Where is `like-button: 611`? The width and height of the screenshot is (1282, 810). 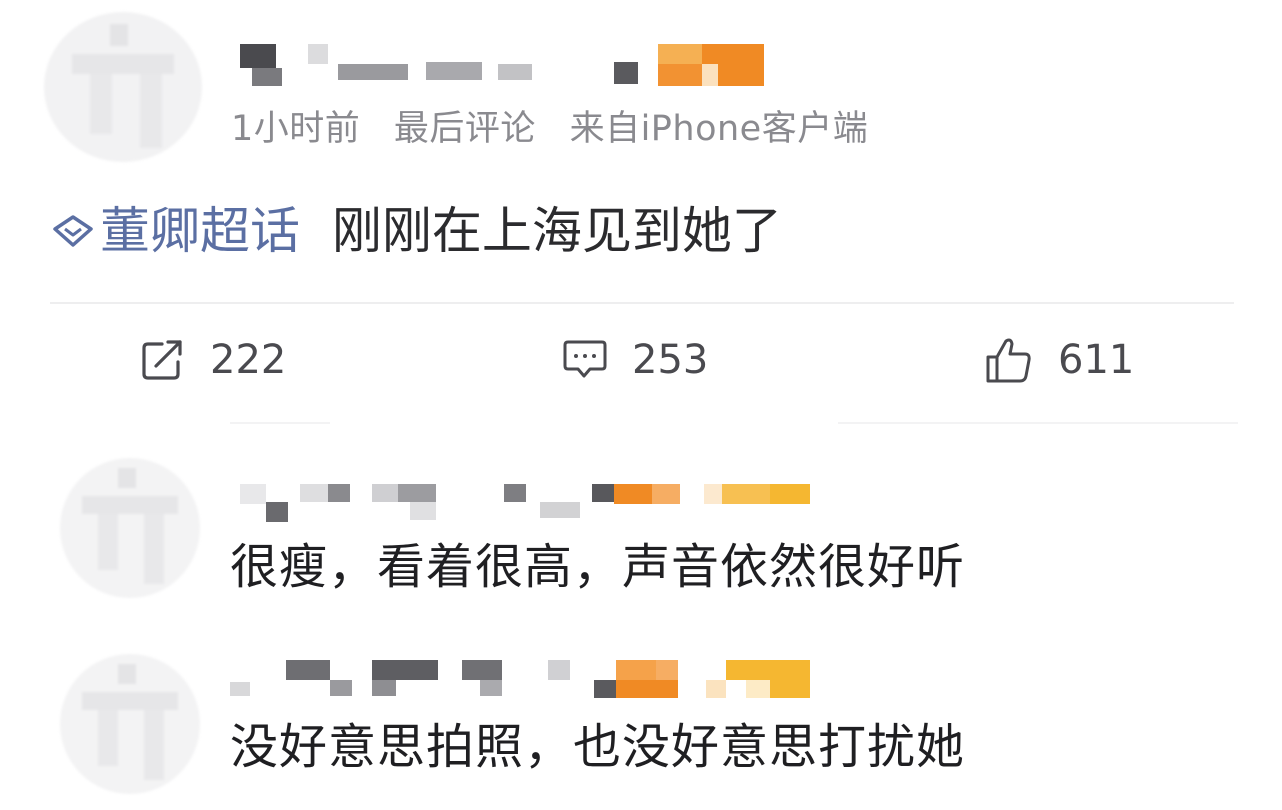
like-button: 611 is located at coordinates (1059, 360).